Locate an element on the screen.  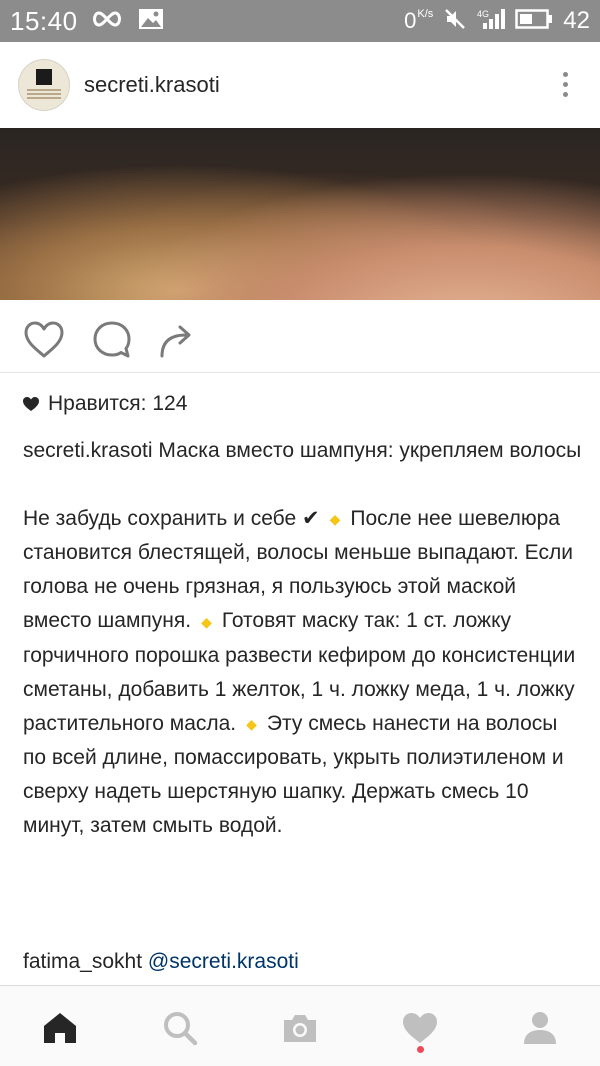
caption-username: secreti.krasoti is located at coordinates (88, 450).